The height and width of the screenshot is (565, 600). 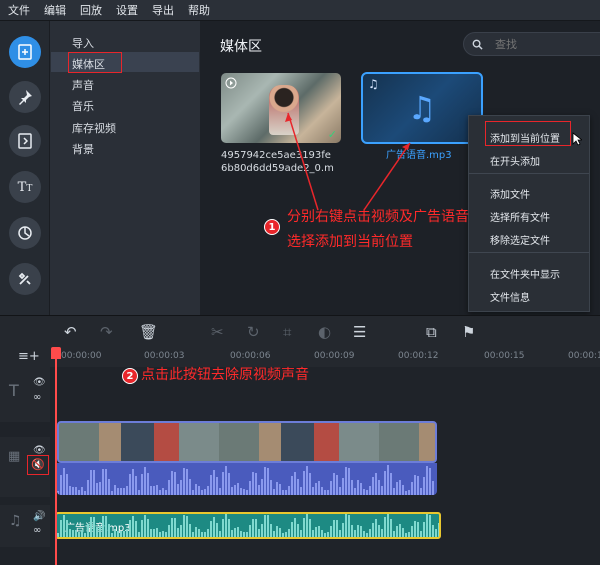 What do you see at coordinates (25, 279) in the screenshot?
I see `tools-icon` at bounding box center [25, 279].